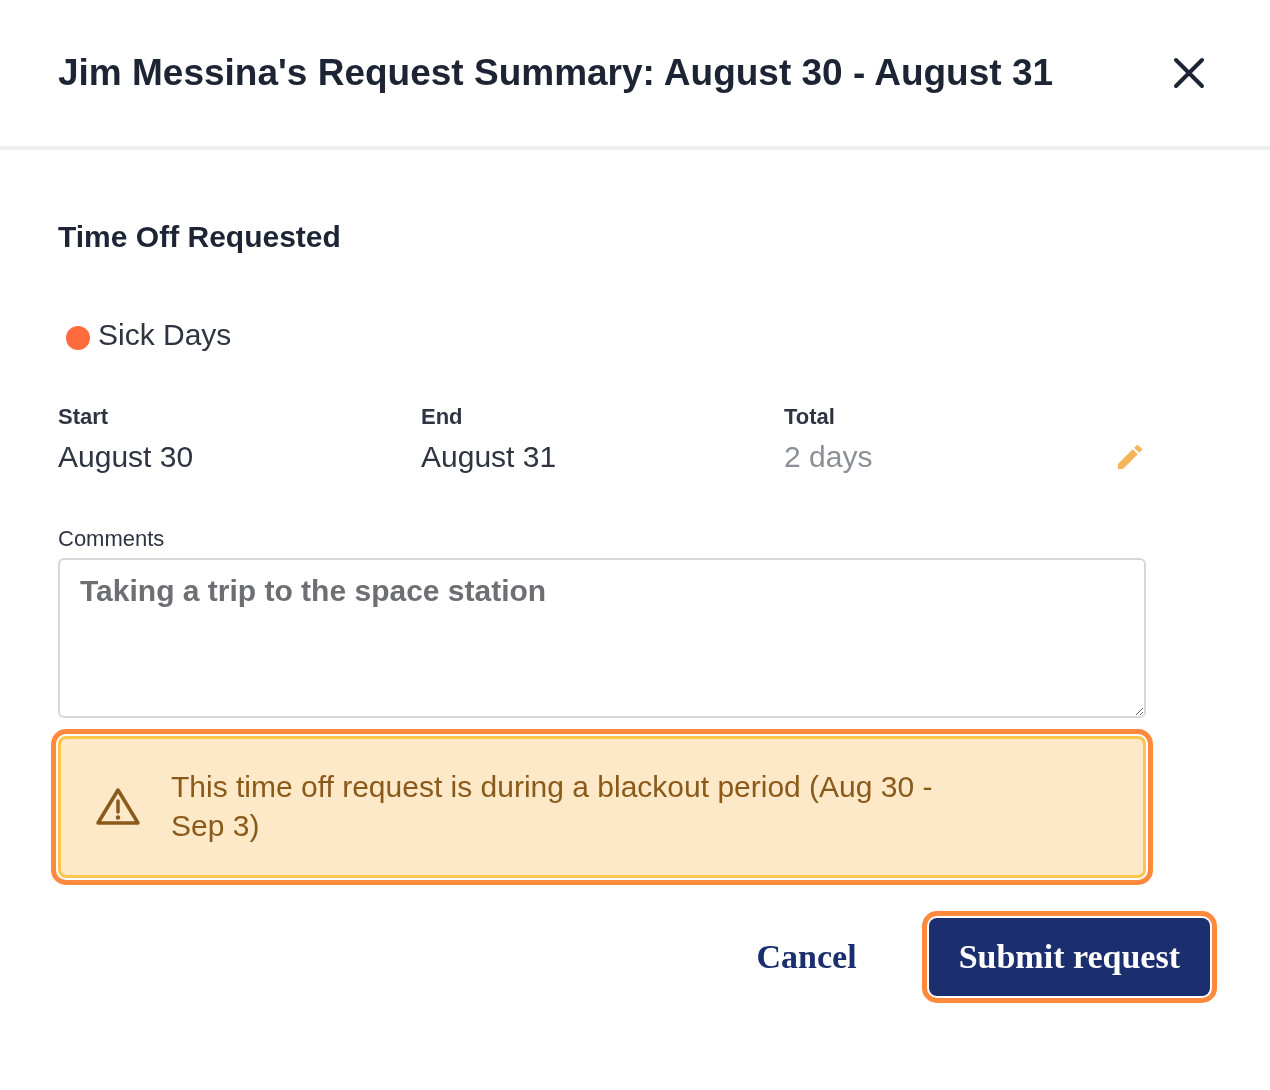 The image size is (1270, 1090). What do you see at coordinates (602, 638) in the screenshot?
I see `comments-field: Taking a trip to the space station` at bounding box center [602, 638].